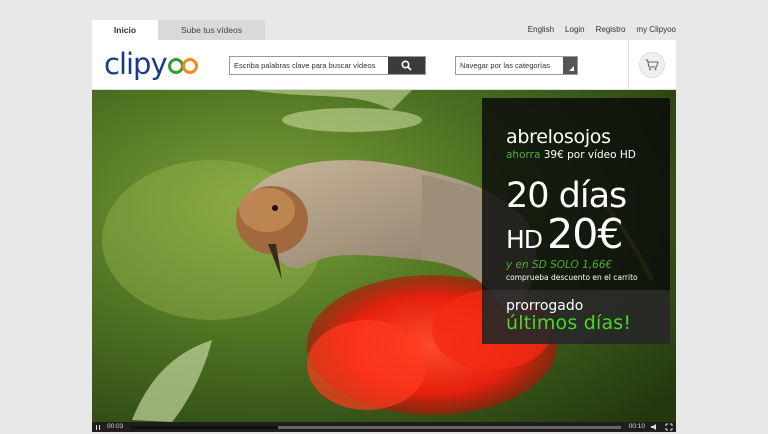 The width and height of the screenshot is (768, 434). I want to click on language-link: English, so click(541, 30).